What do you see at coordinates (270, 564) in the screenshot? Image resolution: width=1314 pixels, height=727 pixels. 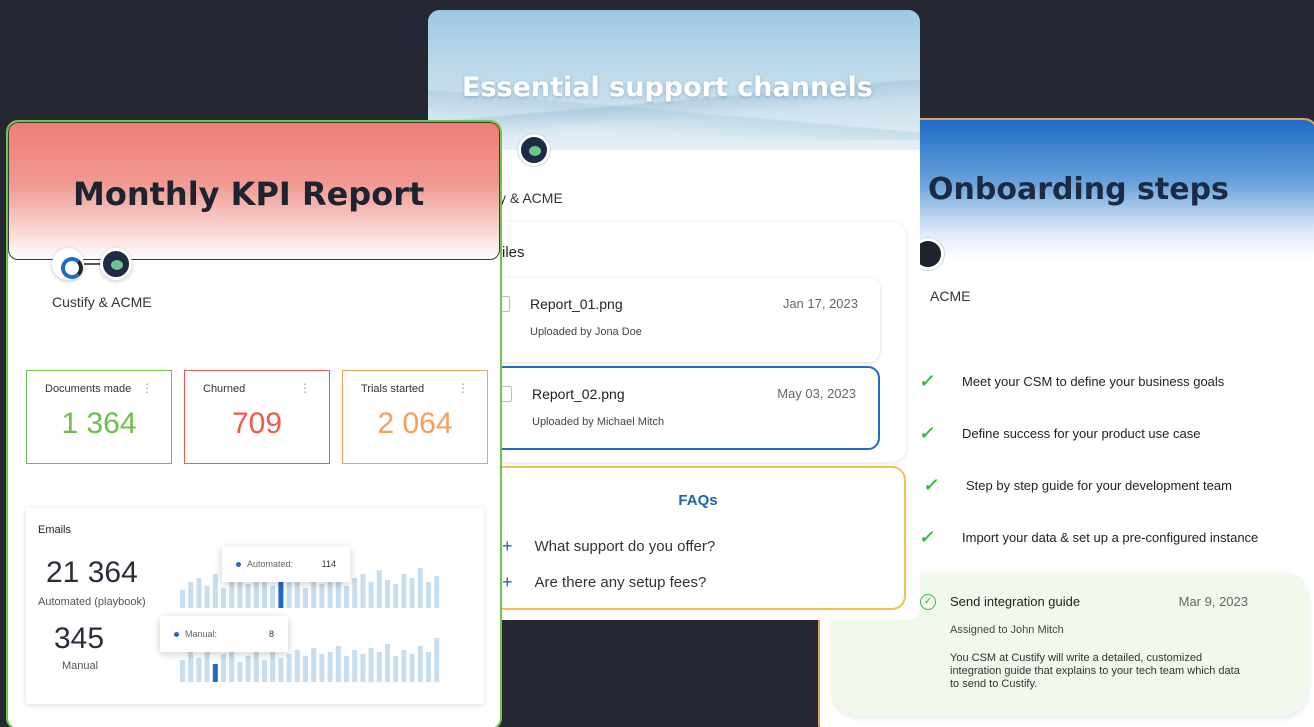 I see `tooltip-label: Automated:` at bounding box center [270, 564].